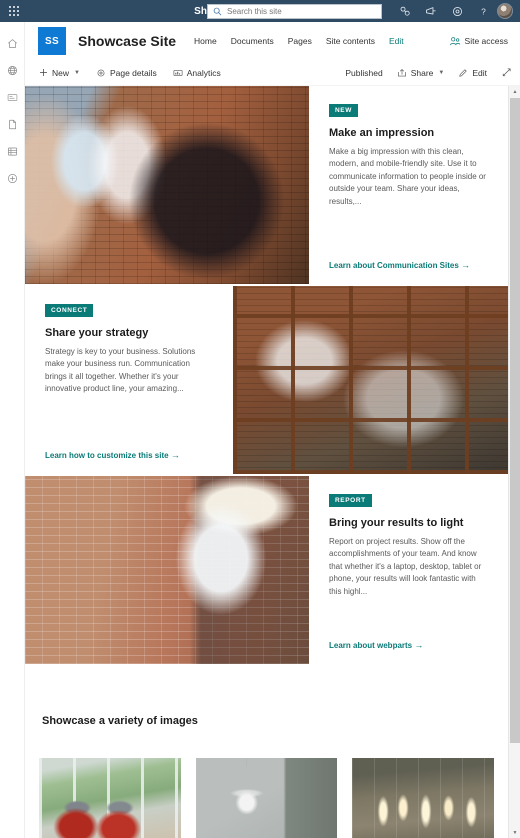 Image resolution: width=520 pixels, height=838 pixels. What do you see at coordinates (110, 798) in the screenshot?
I see `red-chairs-lounge-thumbnail` at bounding box center [110, 798].